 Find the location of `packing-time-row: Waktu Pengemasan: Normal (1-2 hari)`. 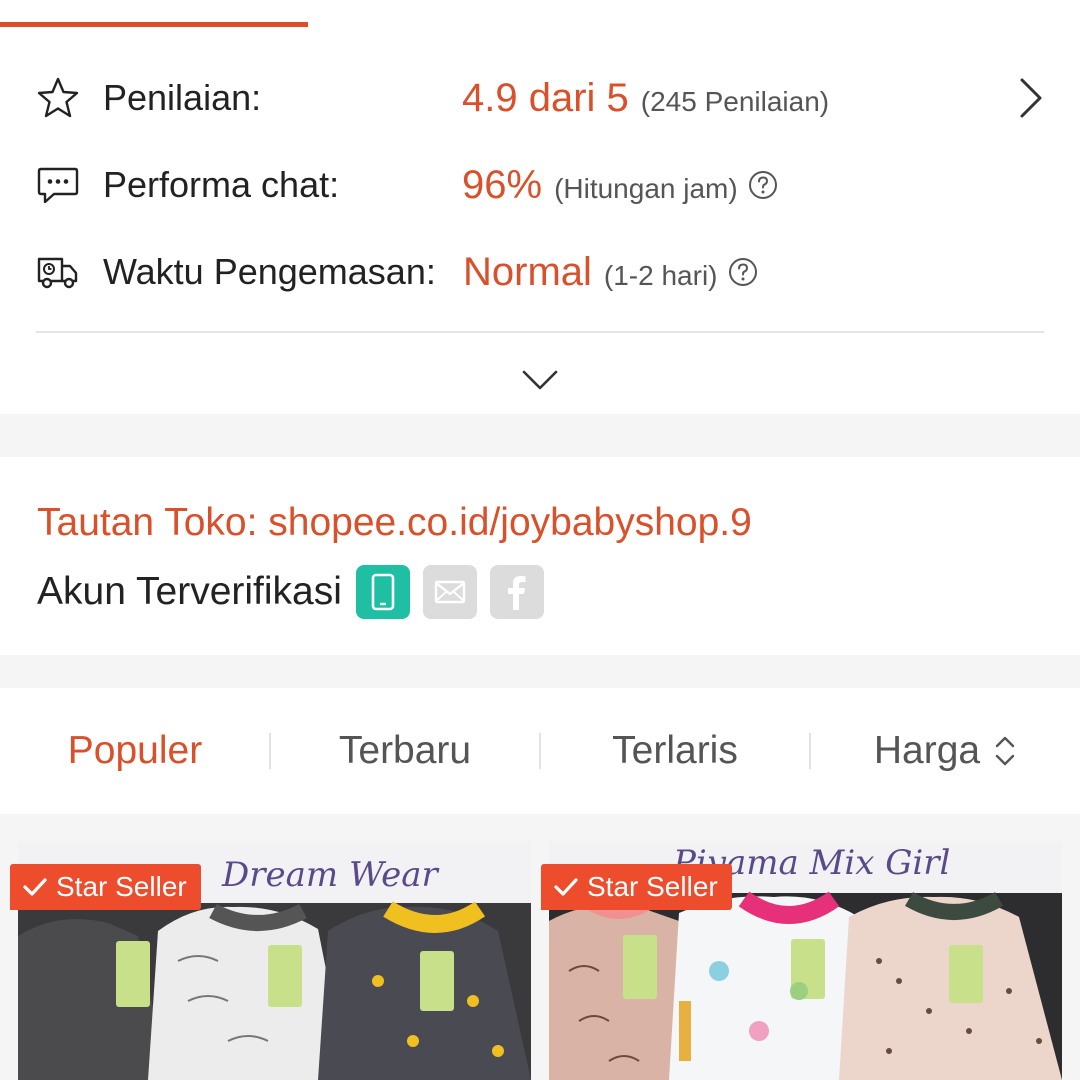

packing-time-row: Waktu Pengemasan: Normal (1-2 hari) is located at coordinates (541, 272).